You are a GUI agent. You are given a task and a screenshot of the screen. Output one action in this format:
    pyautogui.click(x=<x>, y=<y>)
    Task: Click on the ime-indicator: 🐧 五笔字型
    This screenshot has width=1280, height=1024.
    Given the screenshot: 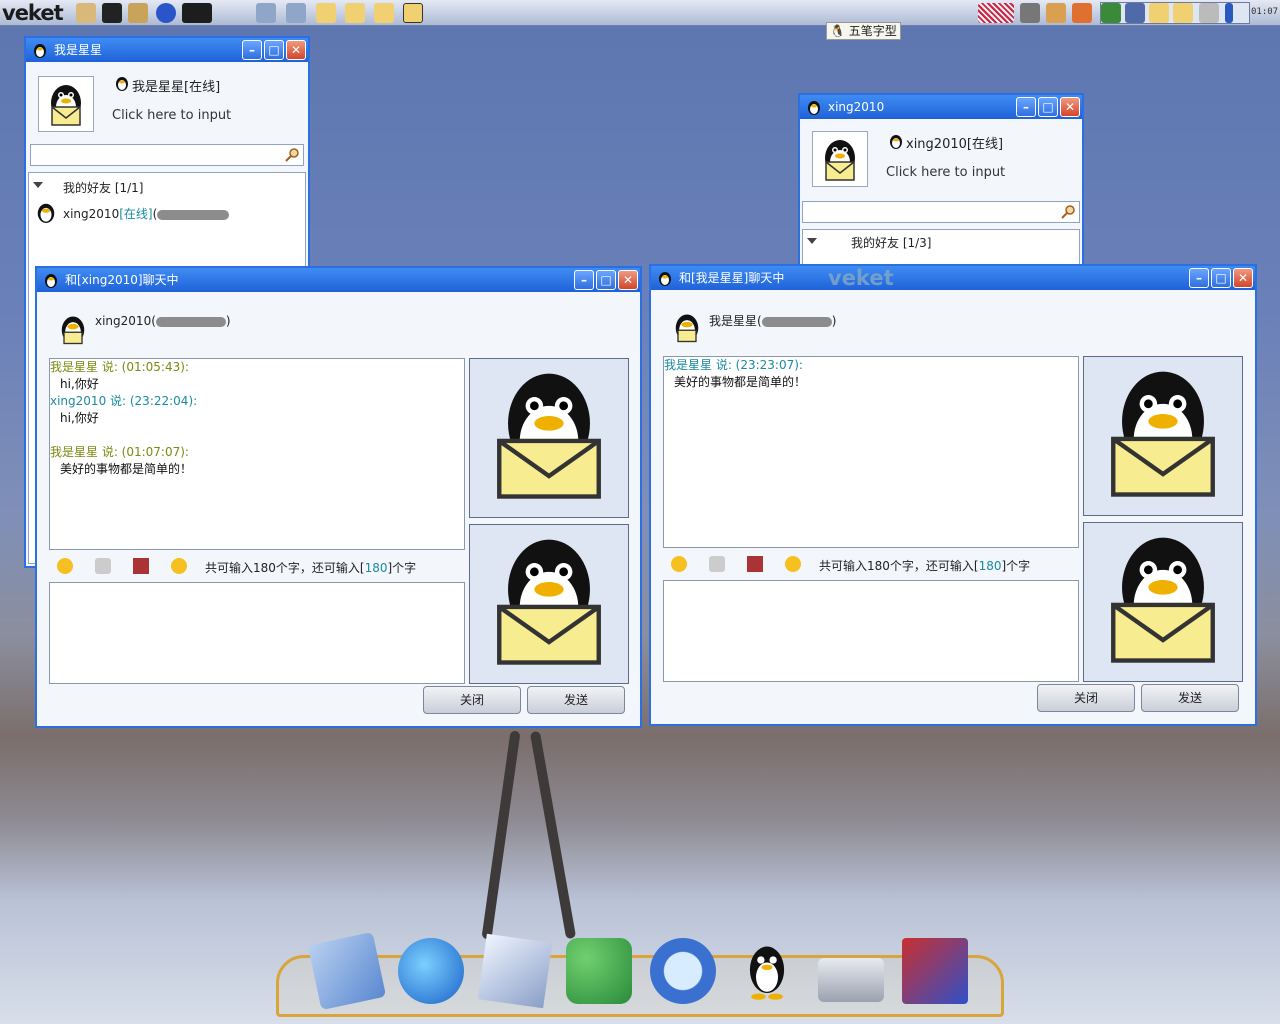 What is the action you would take?
    pyautogui.click(x=863, y=31)
    